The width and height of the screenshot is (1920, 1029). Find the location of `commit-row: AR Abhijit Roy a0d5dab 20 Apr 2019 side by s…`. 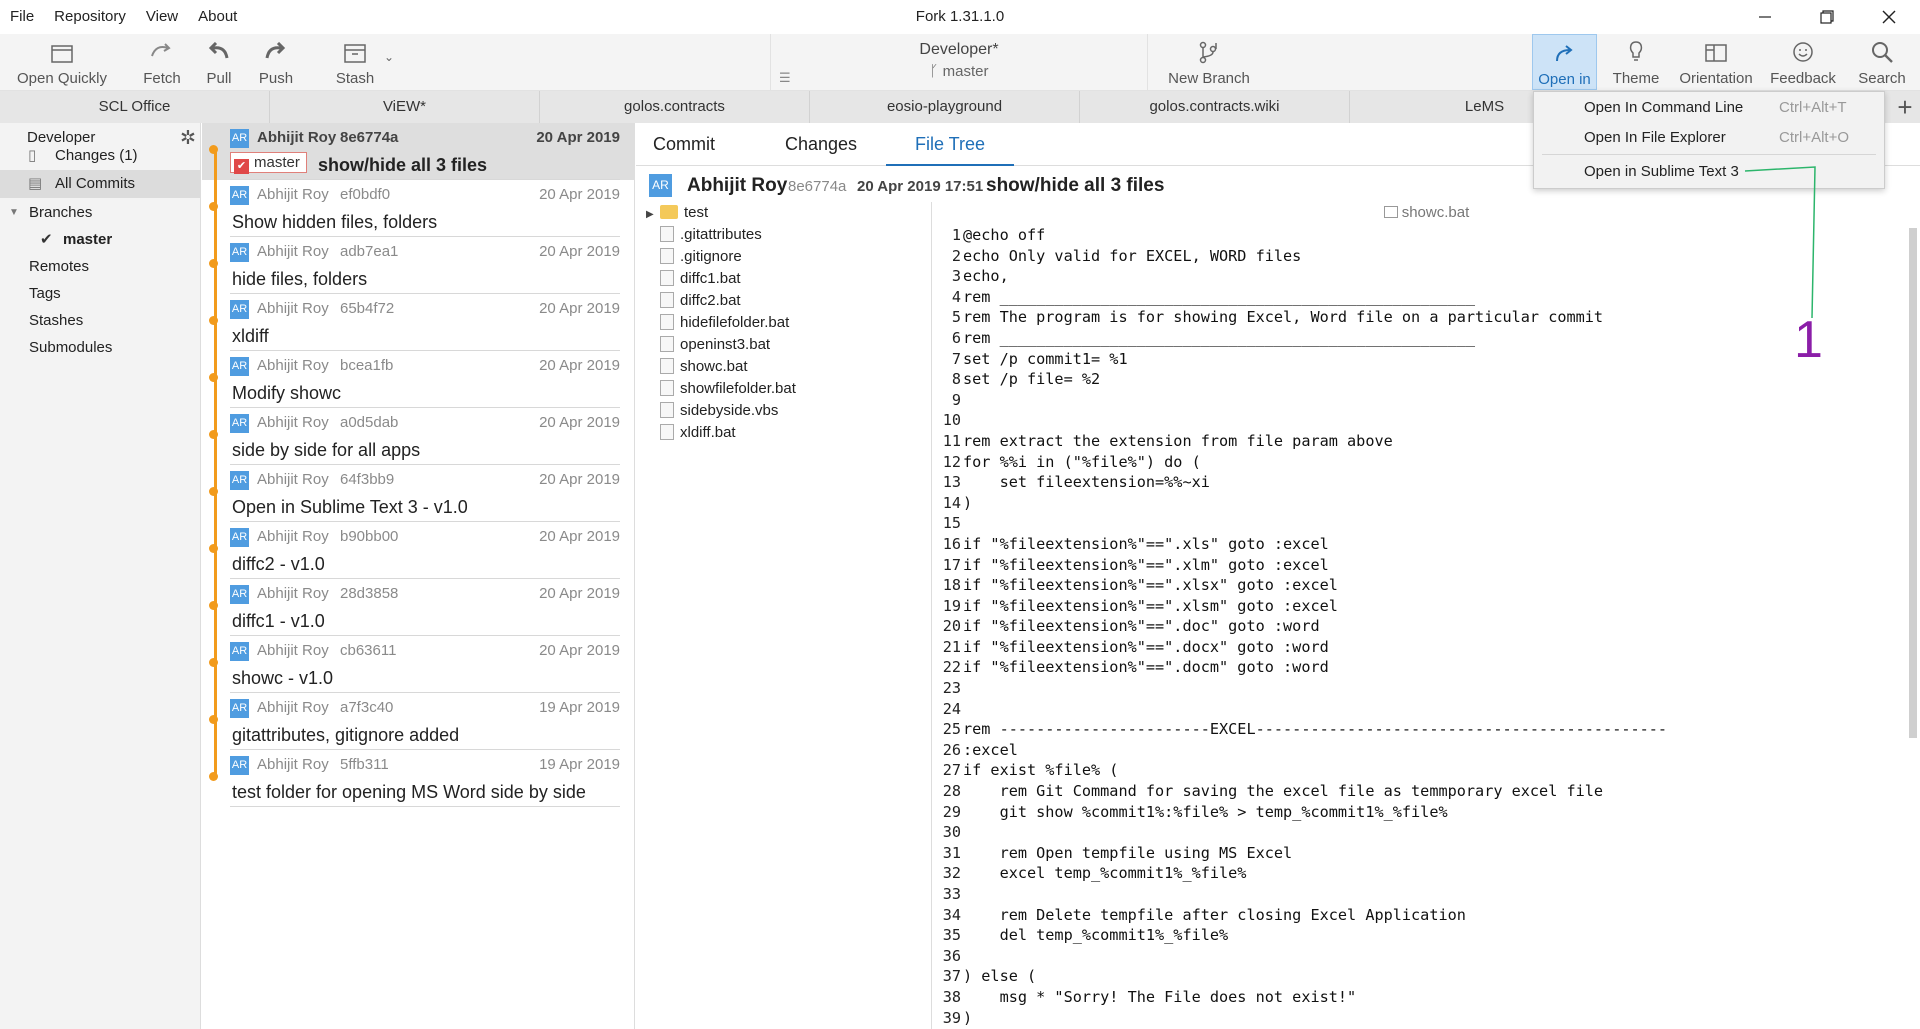

commit-row: AR Abhijit Roy a0d5dab 20 Apr 2019 side by s… is located at coordinates (418, 436).